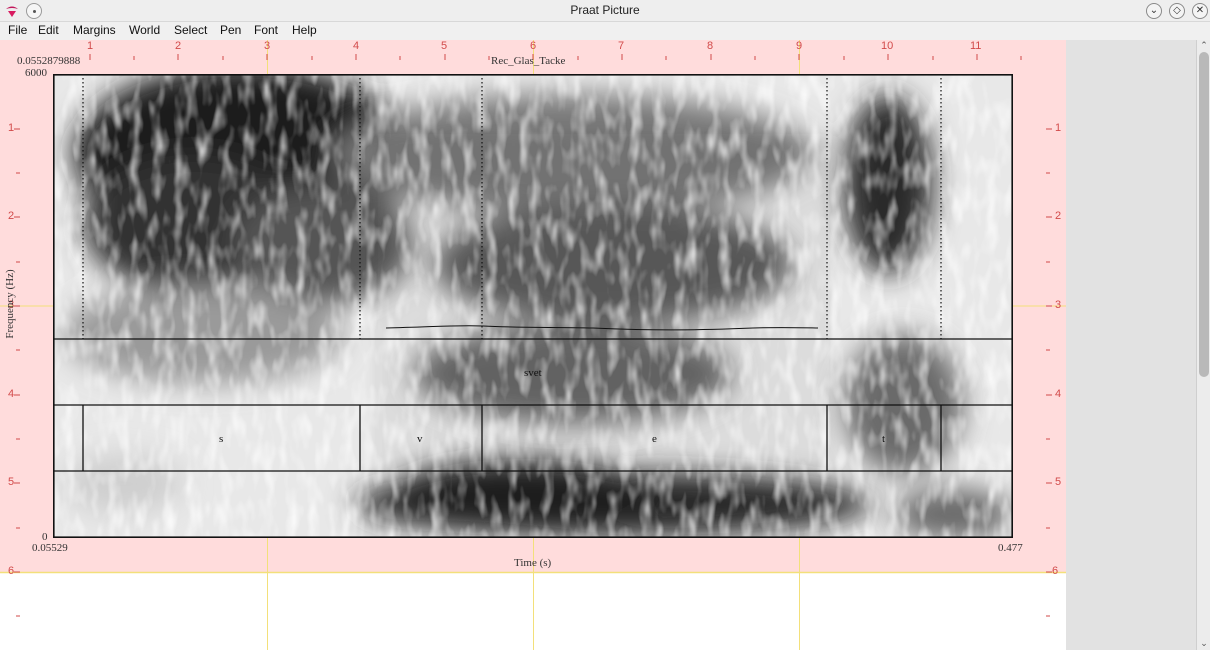  I want to click on x-axis-label: Time (s), so click(533, 563).